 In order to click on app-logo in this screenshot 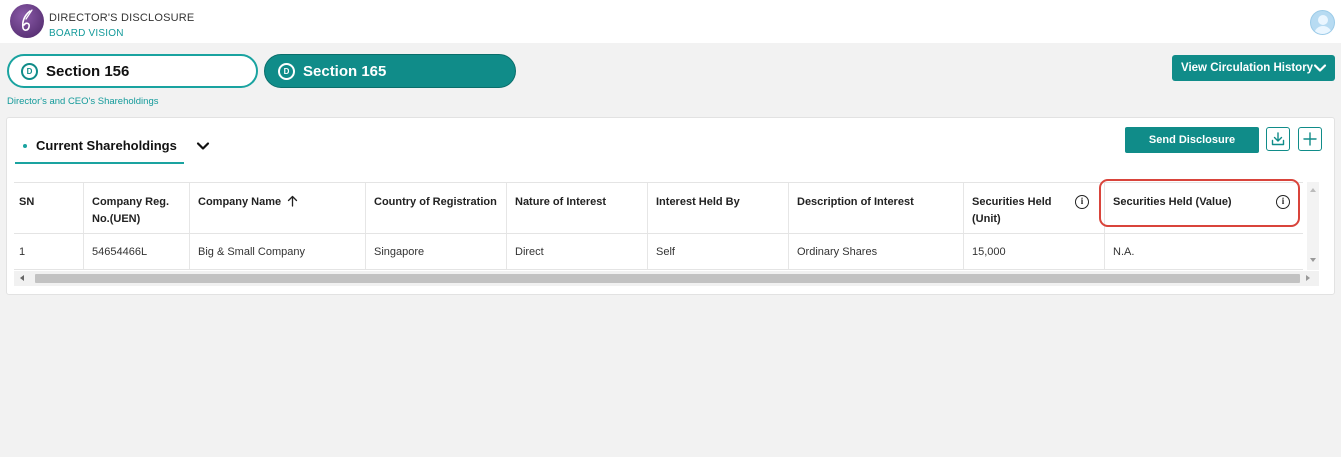, I will do `click(27, 21)`.